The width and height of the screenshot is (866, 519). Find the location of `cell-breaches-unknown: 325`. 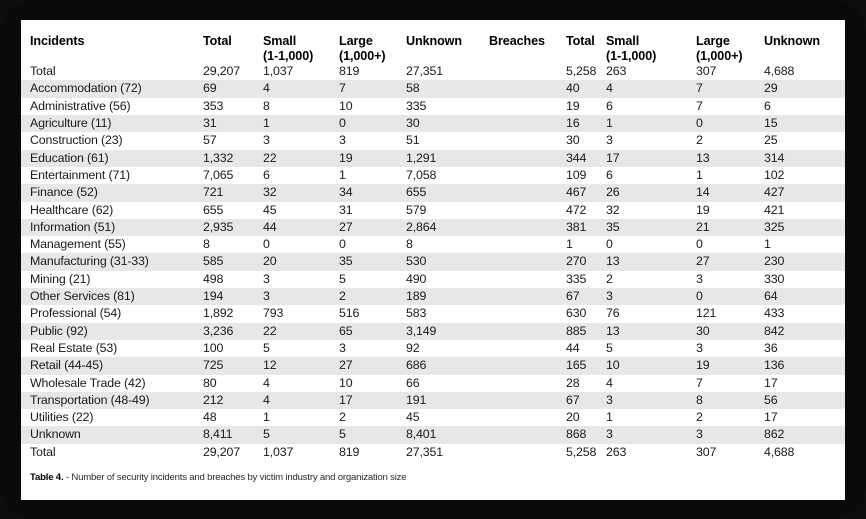

cell-breaches-unknown: 325 is located at coordinates (804, 227).